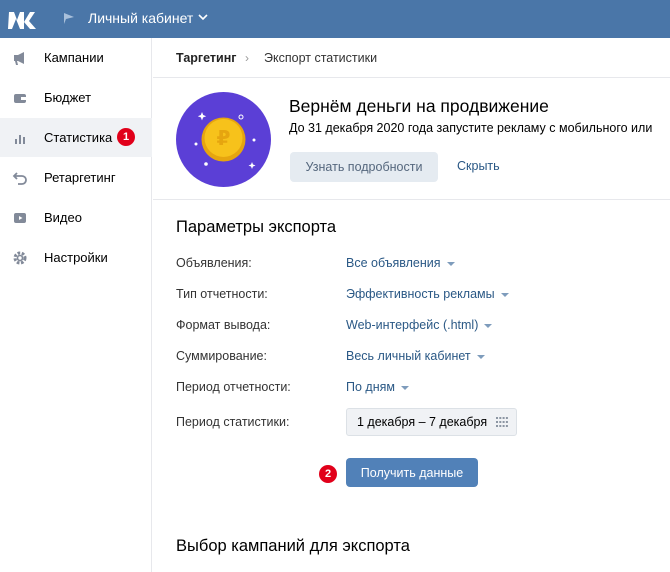 Image resolution: width=670 pixels, height=572 pixels. Describe the element at coordinates (412, 325) in the screenshot. I see `param-value-text: Web-интерфейс (.html)` at that location.